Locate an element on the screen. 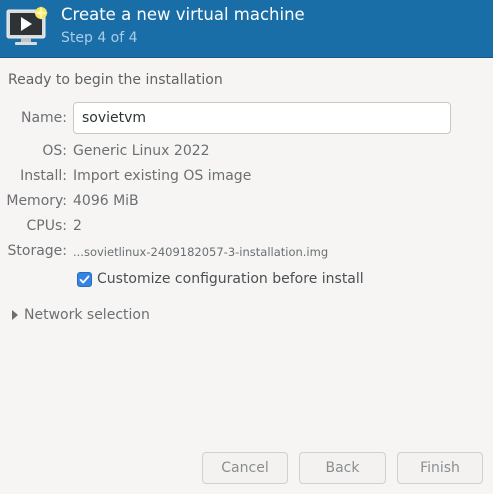 The image size is (493, 494). wizard-title: Create a new virtual machine is located at coordinates (183, 14).